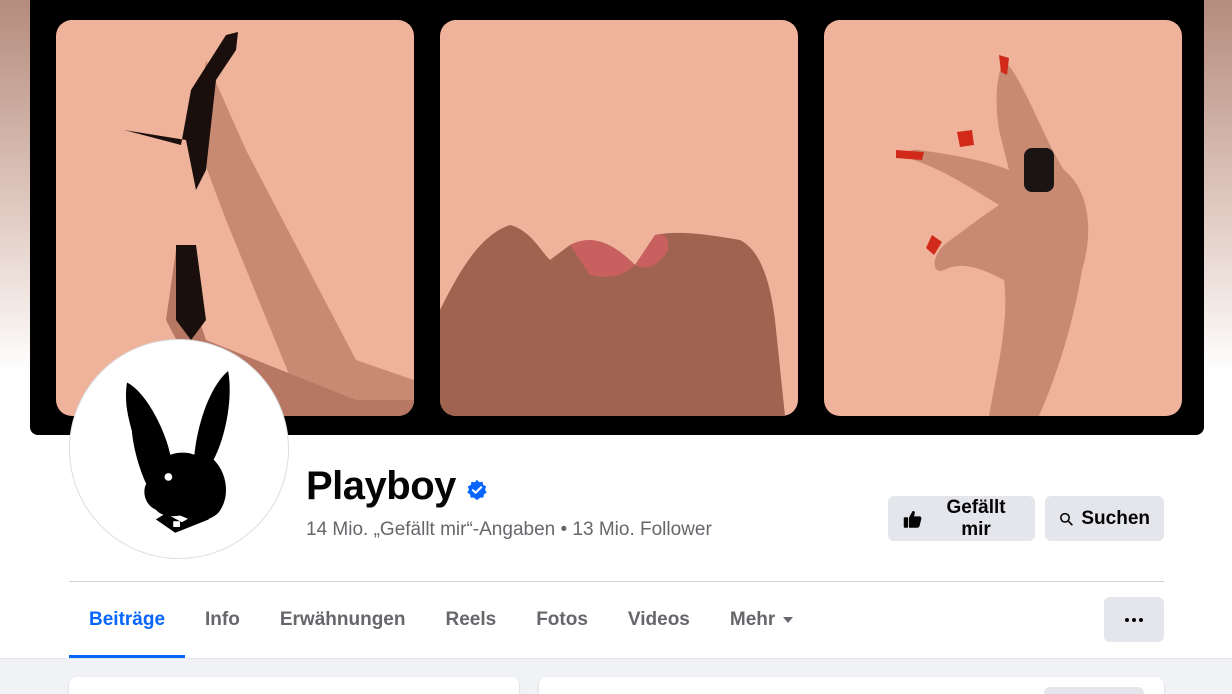 This screenshot has height=694, width=1232. I want to click on tab-reels: Reels, so click(470, 620).